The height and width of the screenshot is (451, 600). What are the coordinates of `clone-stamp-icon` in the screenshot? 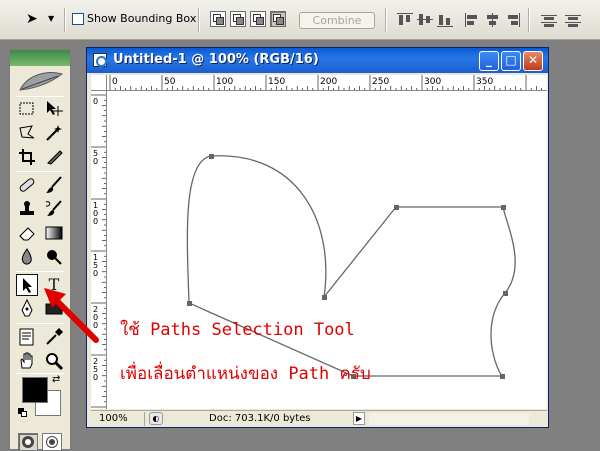 It's located at (27, 209).